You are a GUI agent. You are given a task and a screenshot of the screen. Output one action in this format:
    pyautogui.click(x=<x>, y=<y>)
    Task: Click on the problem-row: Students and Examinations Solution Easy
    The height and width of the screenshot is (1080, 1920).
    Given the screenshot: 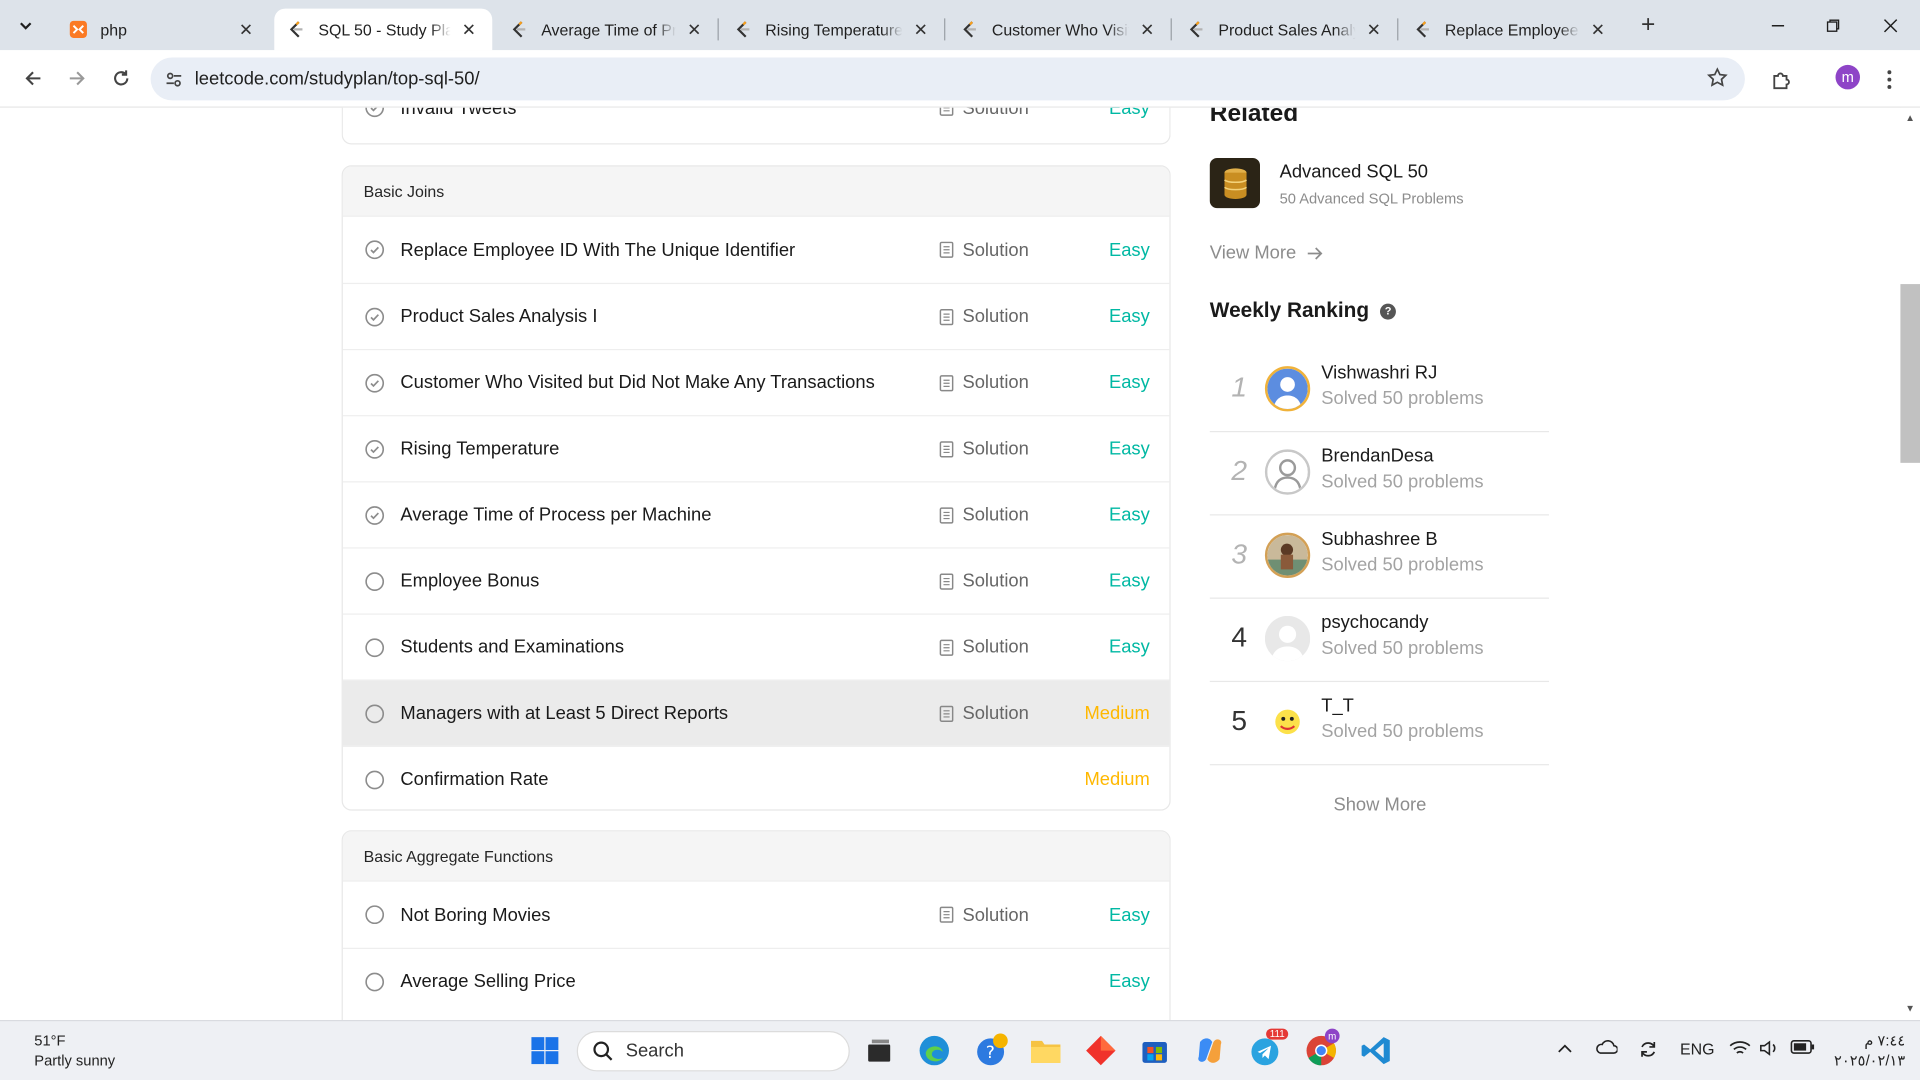 What is the action you would take?
    pyautogui.click(x=756, y=646)
    